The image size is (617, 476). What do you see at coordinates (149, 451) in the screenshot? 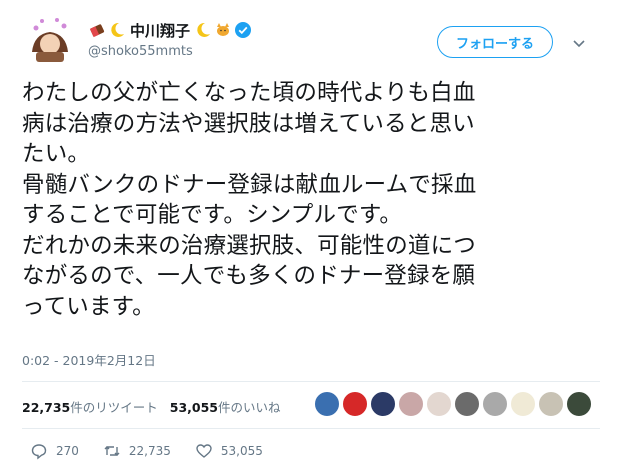
I see `retweet-count: 22,735` at bounding box center [149, 451].